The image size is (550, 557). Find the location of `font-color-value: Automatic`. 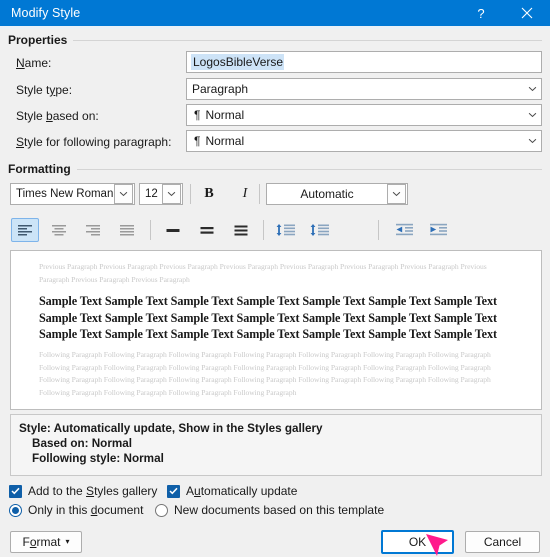

font-color-value: Automatic is located at coordinates (327, 194).